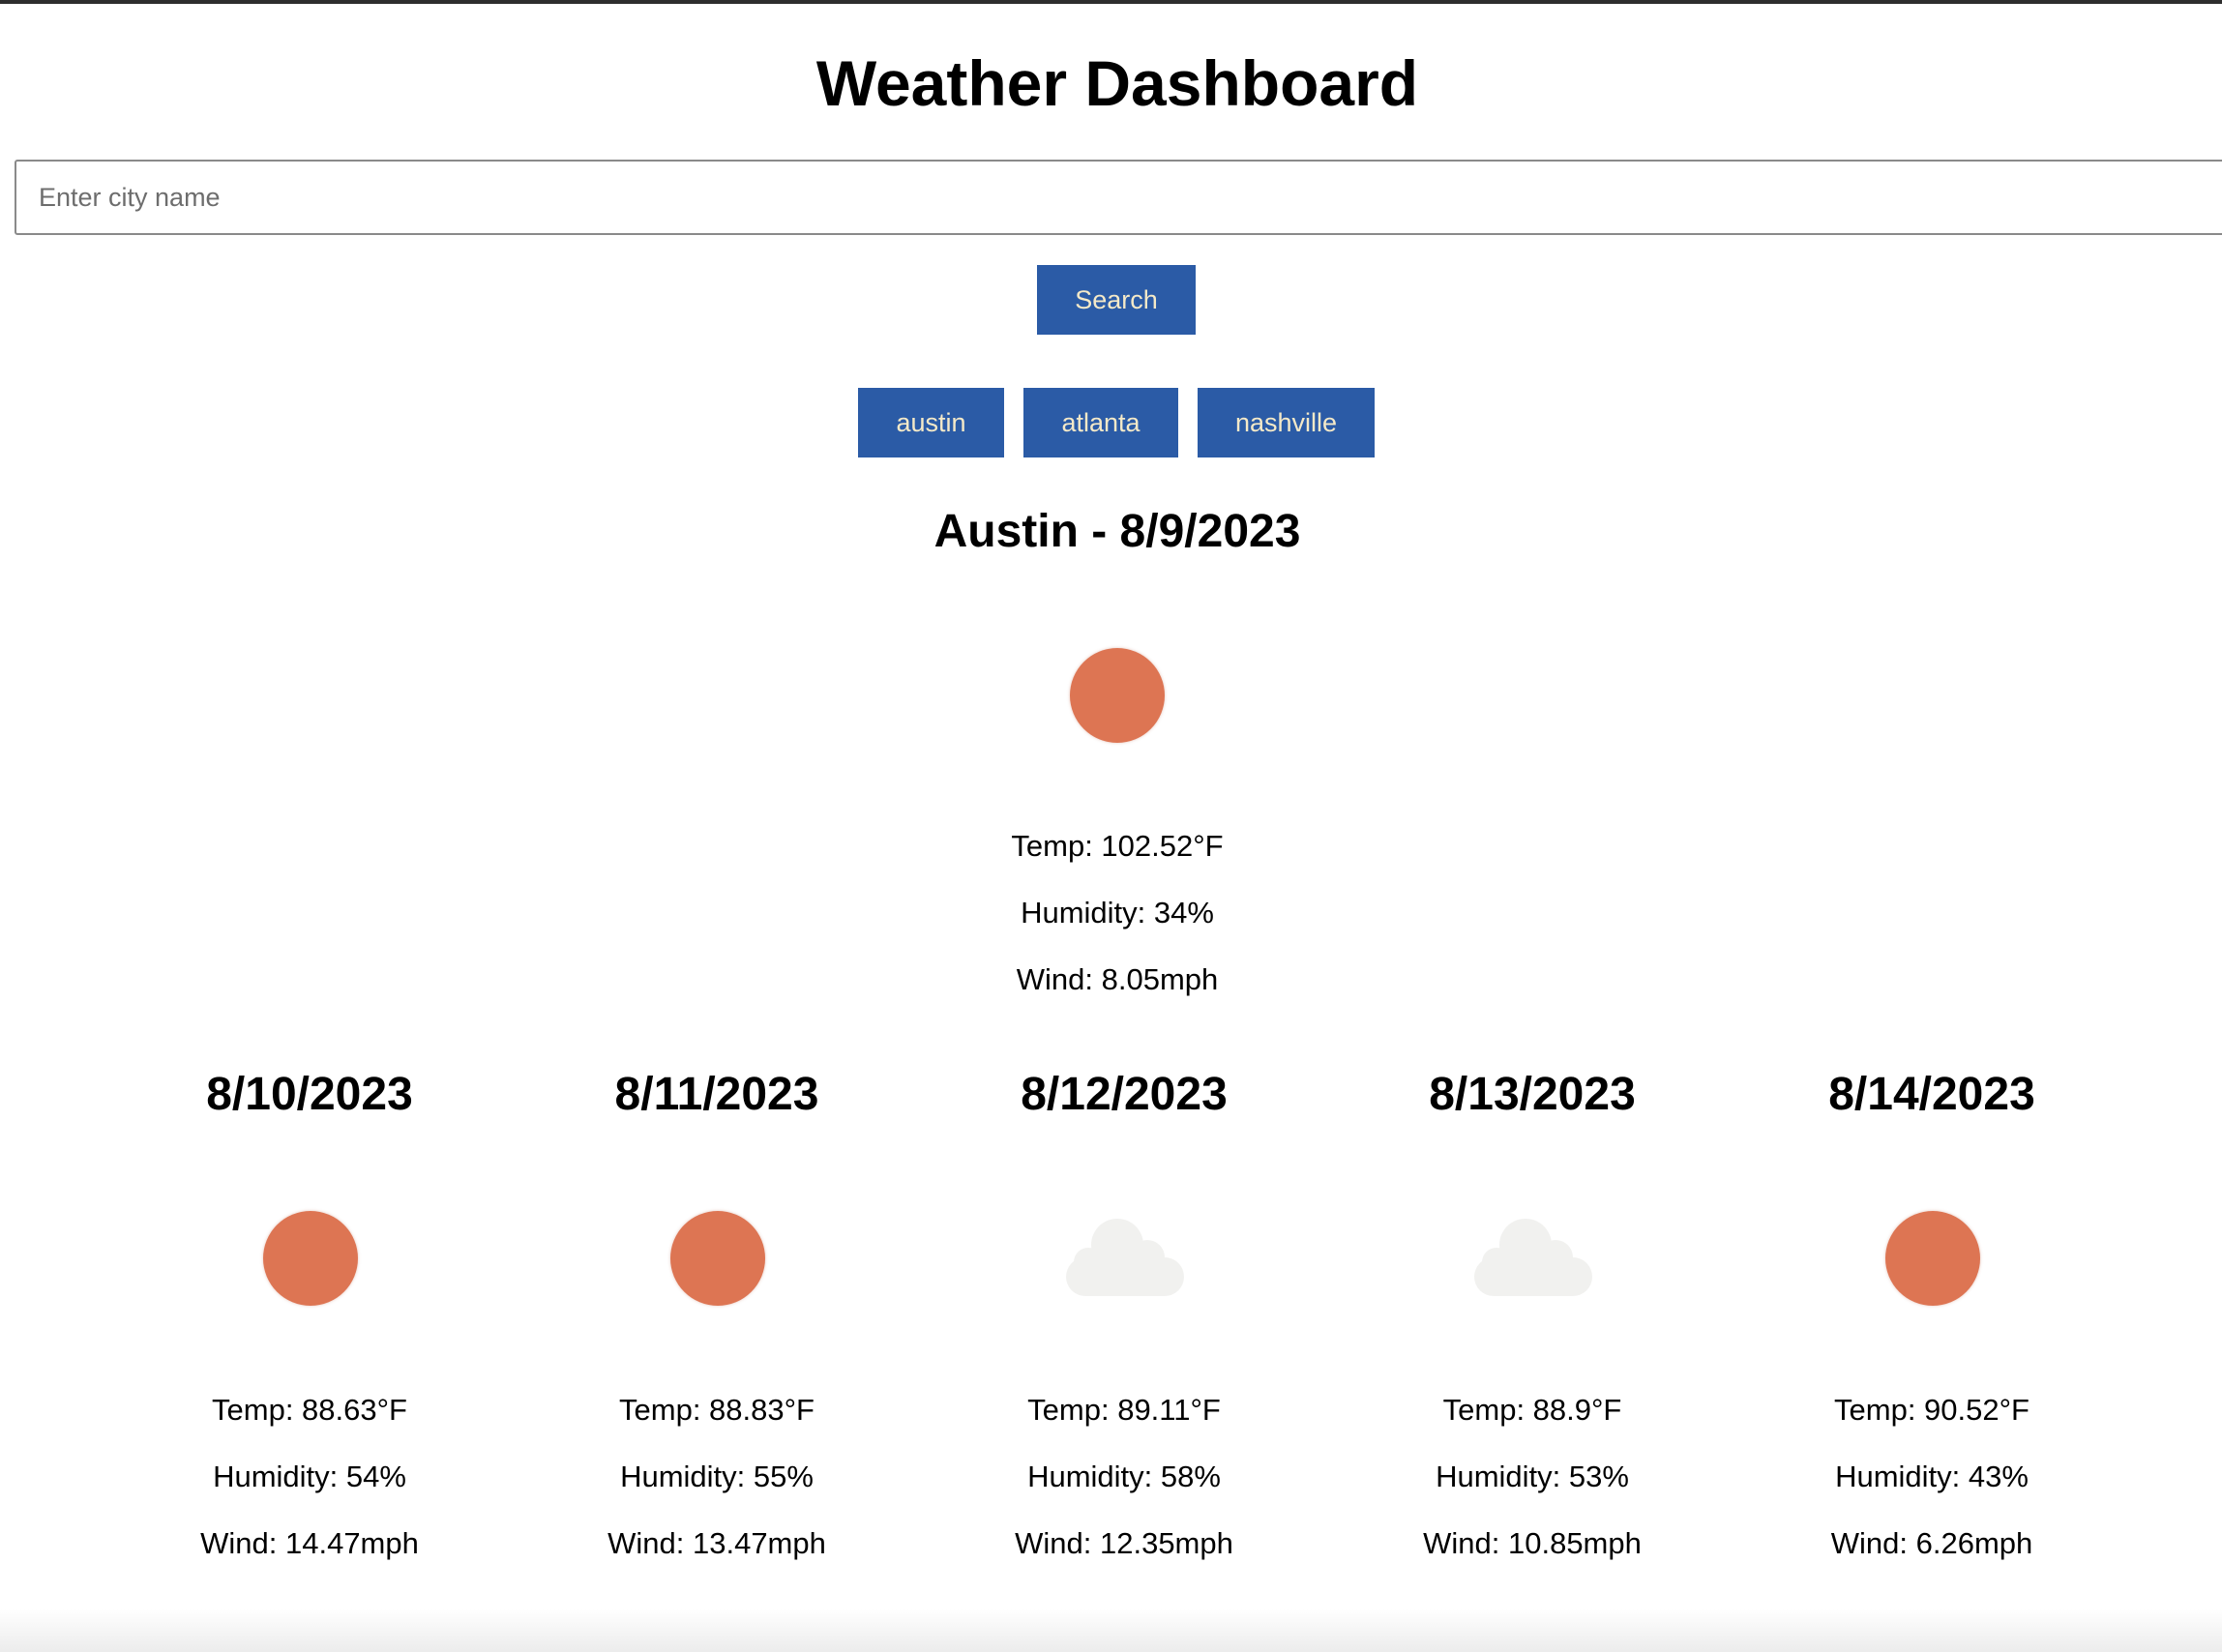  I want to click on forecast-wind: Wind: 14.47mph, so click(310, 1543).